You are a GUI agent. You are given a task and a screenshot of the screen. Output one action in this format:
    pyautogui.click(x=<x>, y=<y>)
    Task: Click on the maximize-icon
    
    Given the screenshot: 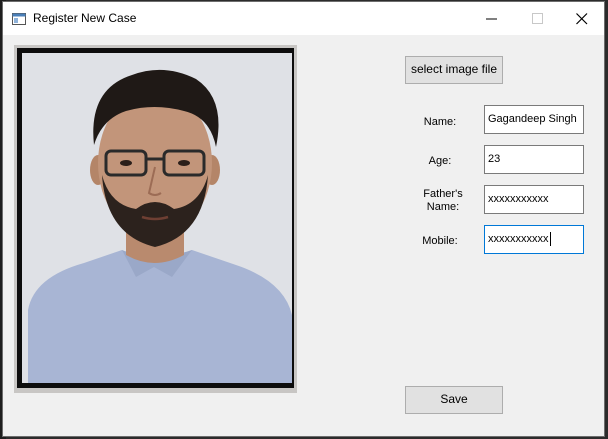 What is the action you would take?
    pyautogui.click(x=537, y=18)
    